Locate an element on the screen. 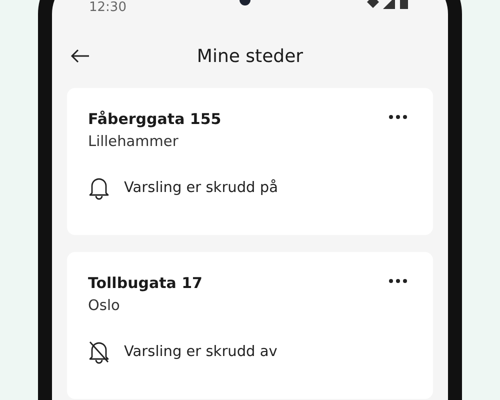 The height and width of the screenshot is (400, 500). place-city: Lillehammer is located at coordinates (134, 142).